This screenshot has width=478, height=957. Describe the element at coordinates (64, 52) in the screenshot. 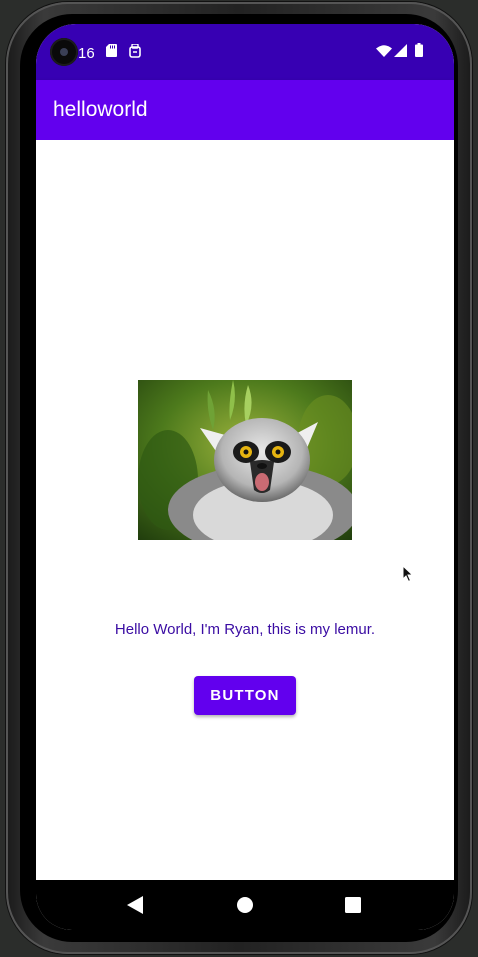

I see `front-camera-icon` at that location.